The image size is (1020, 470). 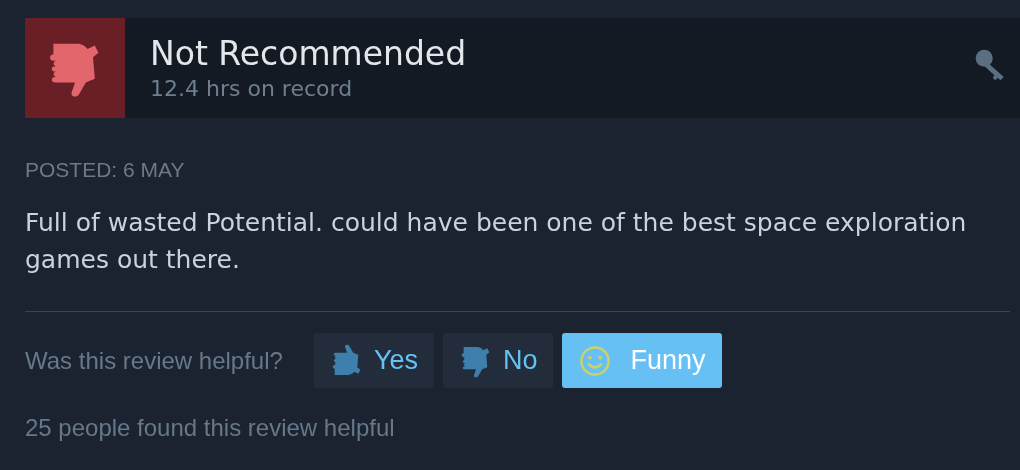 What do you see at coordinates (309, 54) in the screenshot?
I see `review-verdict: Not Recommended` at bounding box center [309, 54].